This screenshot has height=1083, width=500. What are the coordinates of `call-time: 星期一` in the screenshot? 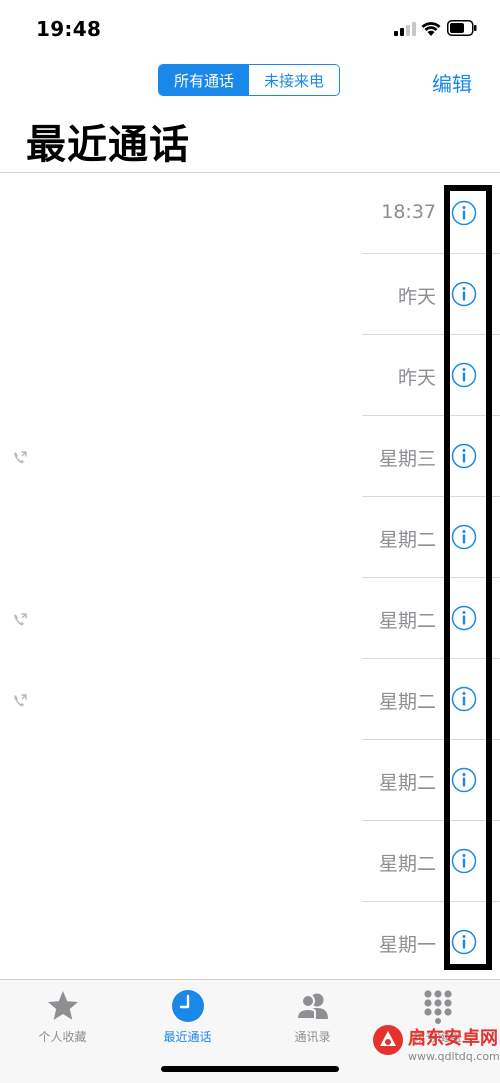 It's located at (407, 945).